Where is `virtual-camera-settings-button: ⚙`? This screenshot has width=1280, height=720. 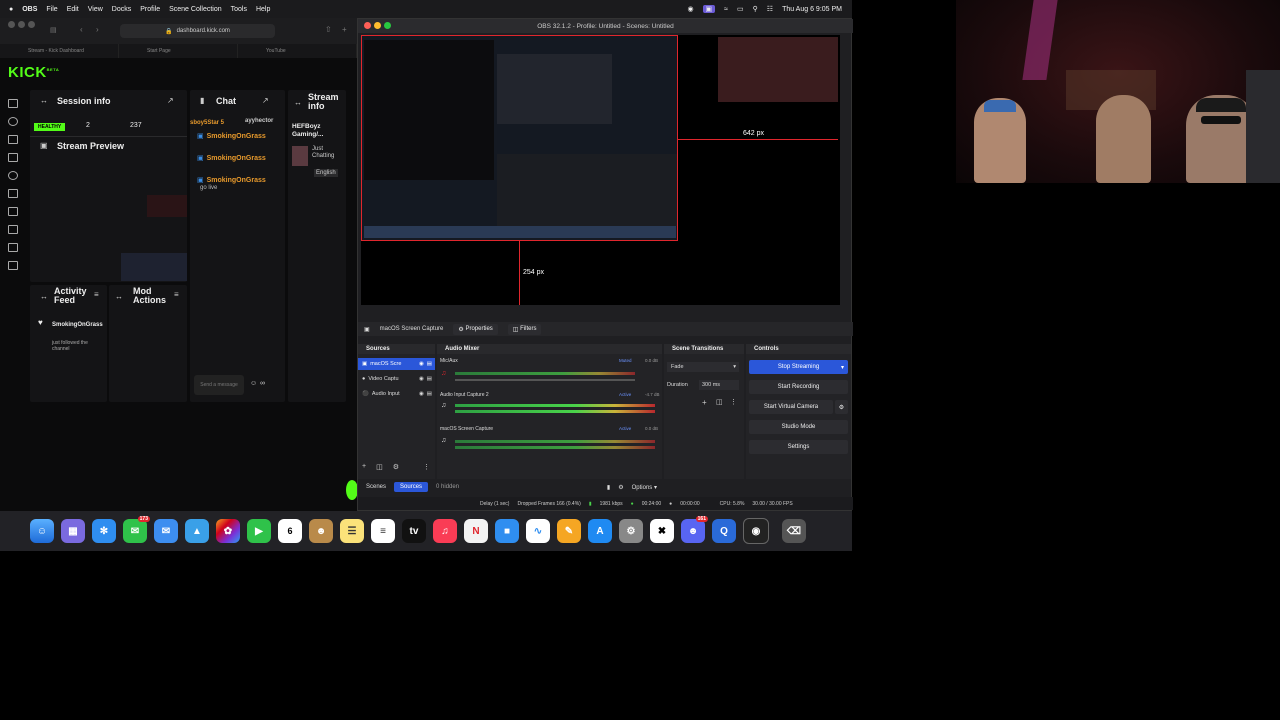 virtual-camera-settings-button: ⚙ is located at coordinates (841, 407).